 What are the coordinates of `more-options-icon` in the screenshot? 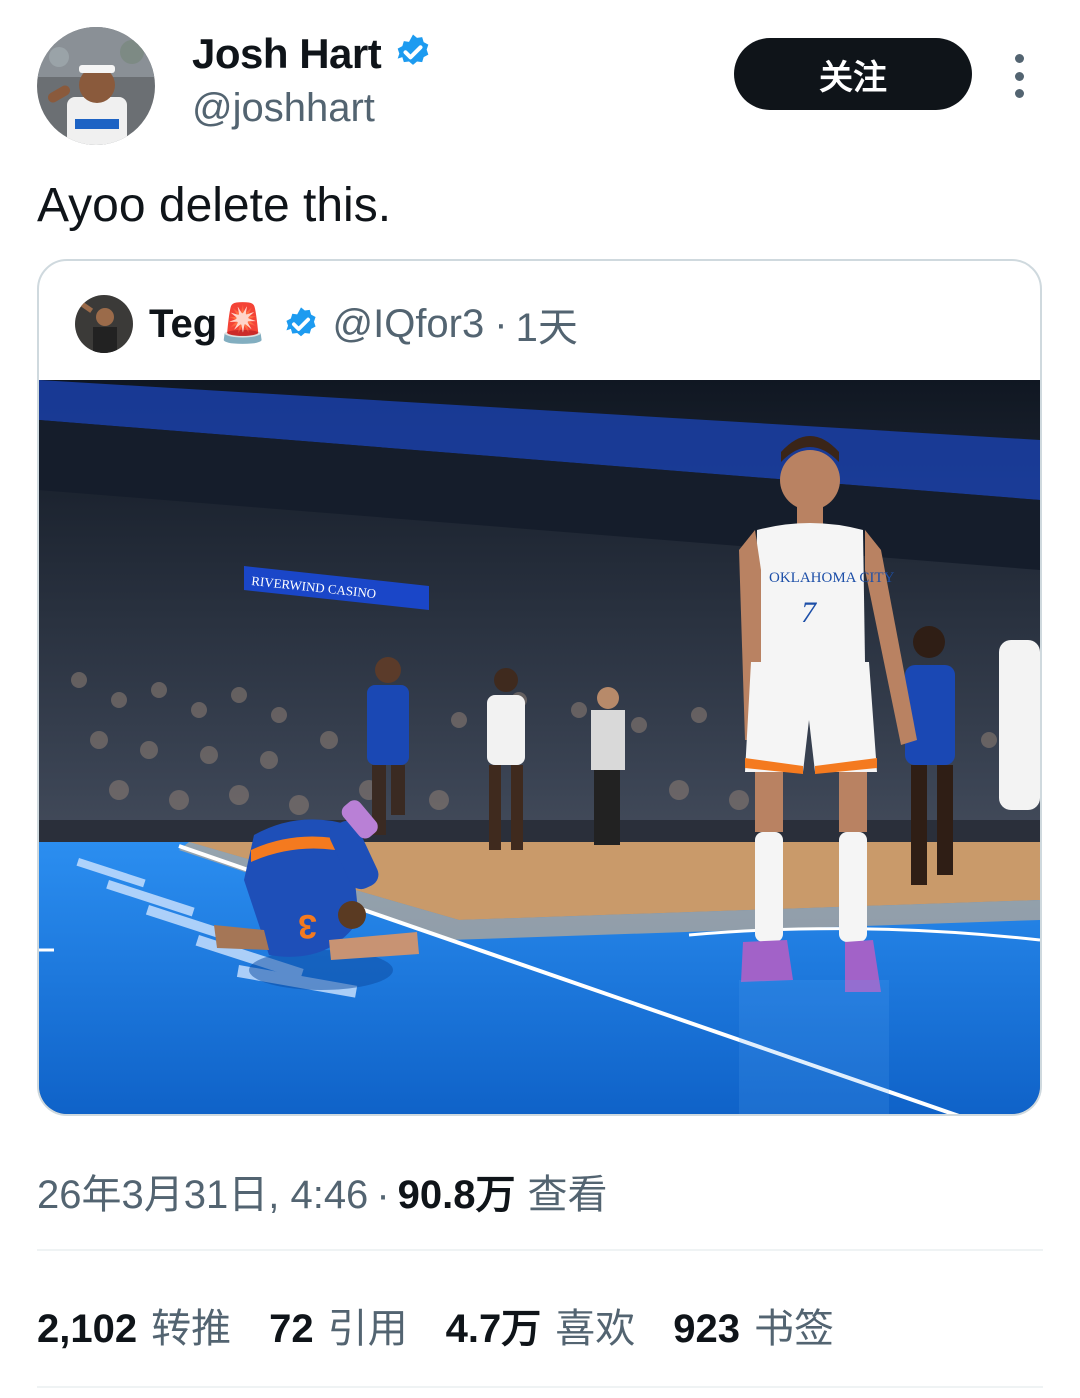 It's located at (1019, 76).